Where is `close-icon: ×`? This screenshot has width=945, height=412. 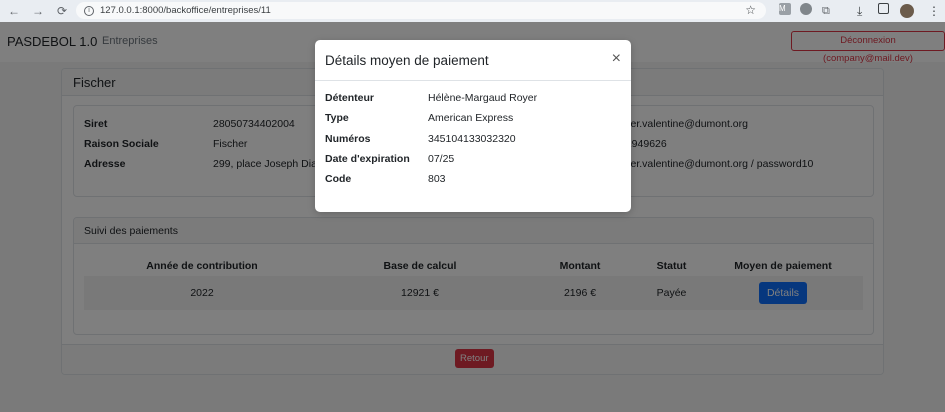 close-icon: × is located at coordinates (616, 59).